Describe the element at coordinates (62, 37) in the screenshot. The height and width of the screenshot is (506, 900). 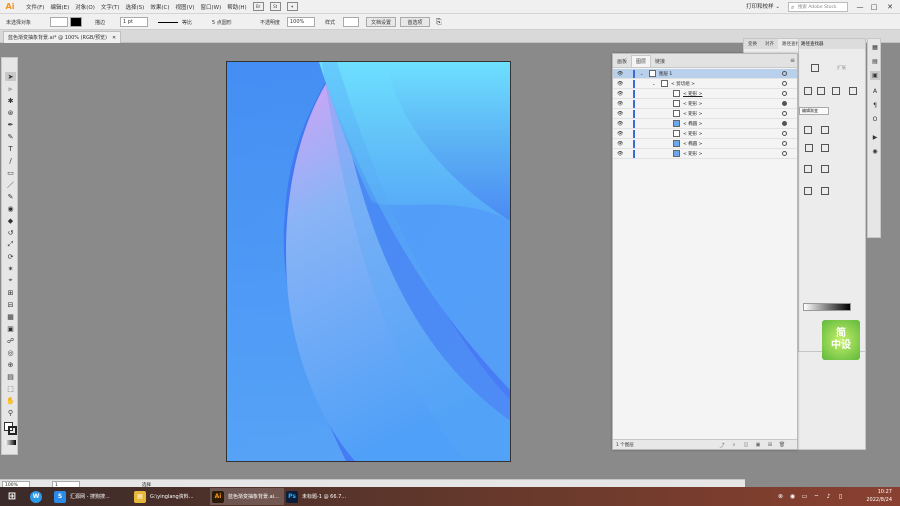
I see `document-tab: 蓝色渐变抽象背景.ai* @ 100% (RGB/预览) ✕` at that location.